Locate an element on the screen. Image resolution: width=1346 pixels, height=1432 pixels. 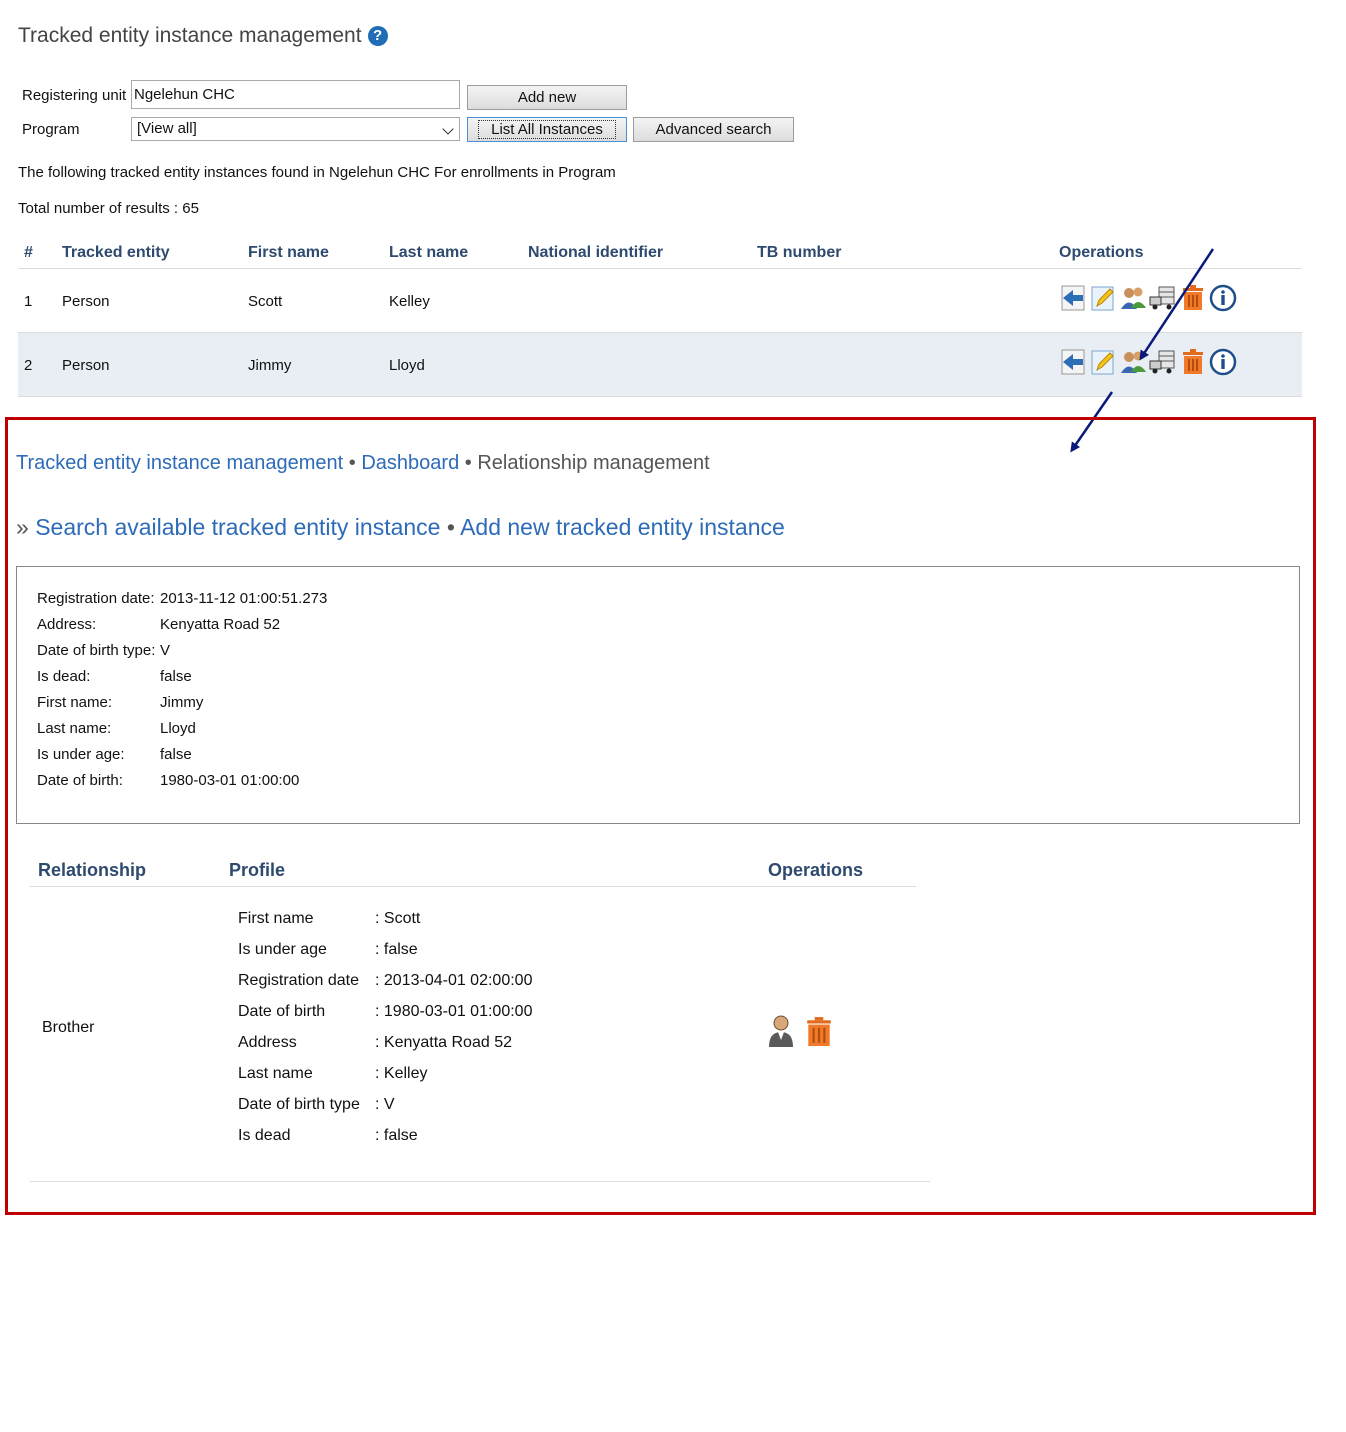
detail-label: Is under age: is located at coordinates (81, 754).